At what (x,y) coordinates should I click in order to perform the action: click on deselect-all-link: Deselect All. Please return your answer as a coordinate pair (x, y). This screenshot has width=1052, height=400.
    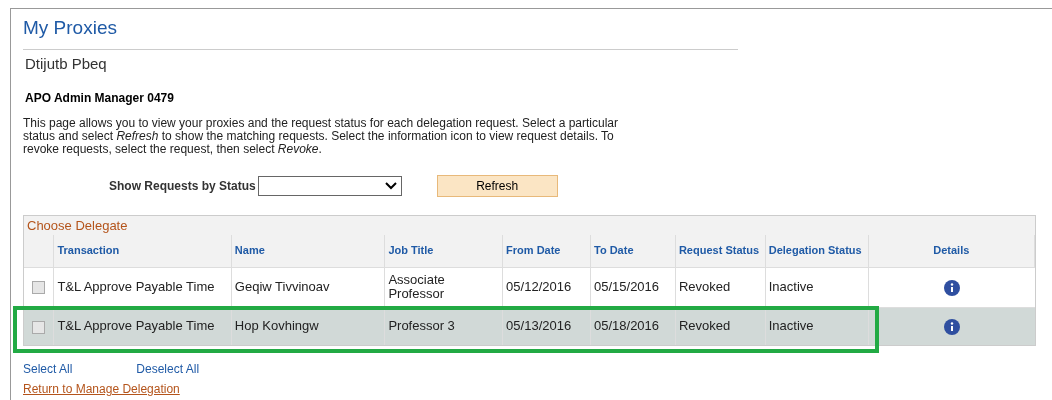
    Looking at the image, I should click on (168, 369).